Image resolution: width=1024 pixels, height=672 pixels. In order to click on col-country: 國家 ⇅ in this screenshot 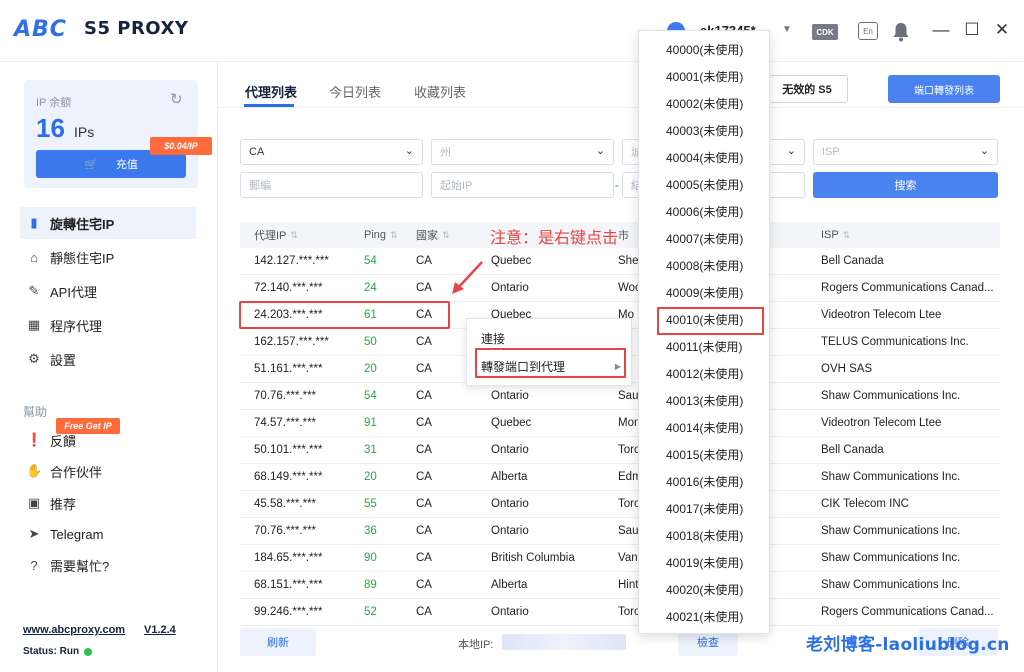, I will do `click(446, 235)`.